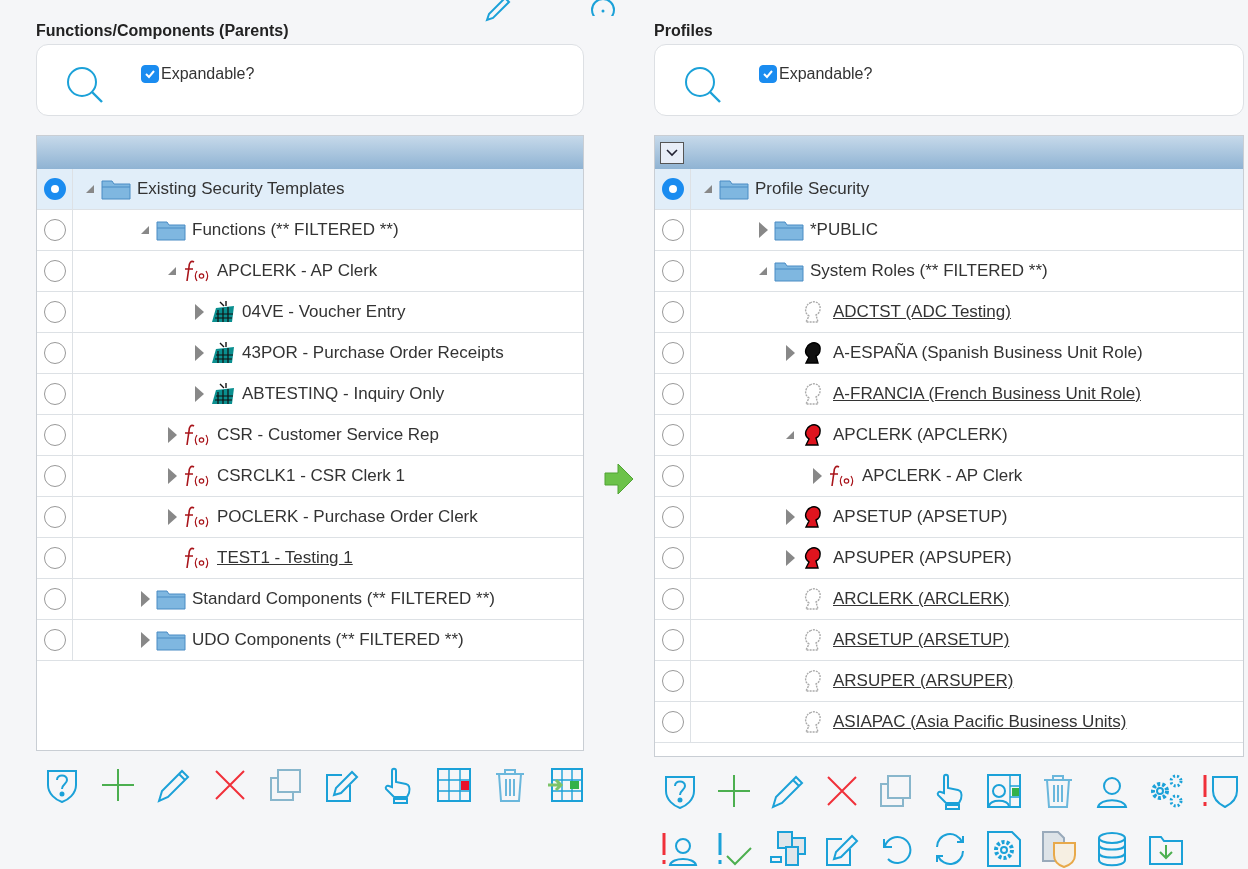 Image resolution: width=1248 pixels, height=869 pixels. I want to click on tree-row: ASIAPAC (Asia Pacific Business Units), so click(949, 722).